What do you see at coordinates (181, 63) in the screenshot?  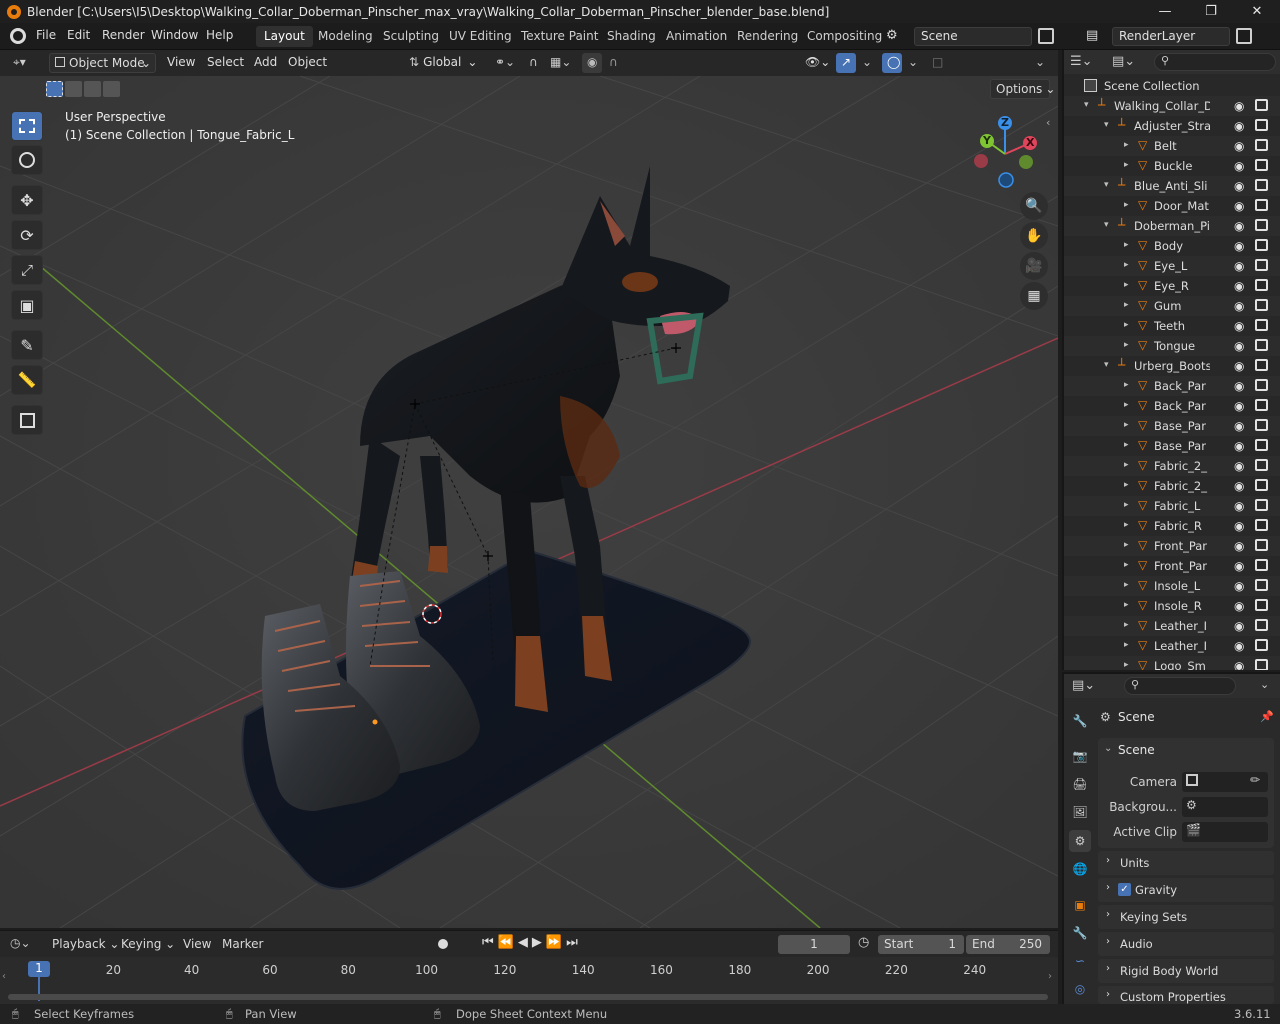 I see `menu-view: View` at bounding box center [181, 63].